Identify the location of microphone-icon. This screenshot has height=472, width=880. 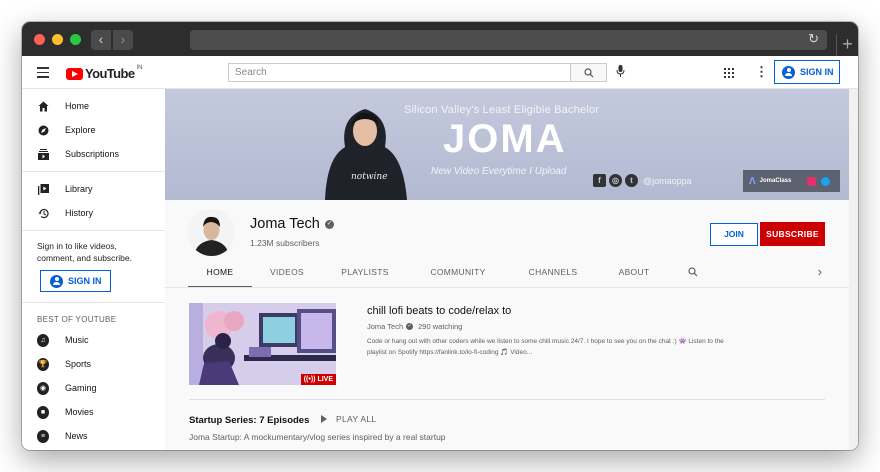
(620, 72).